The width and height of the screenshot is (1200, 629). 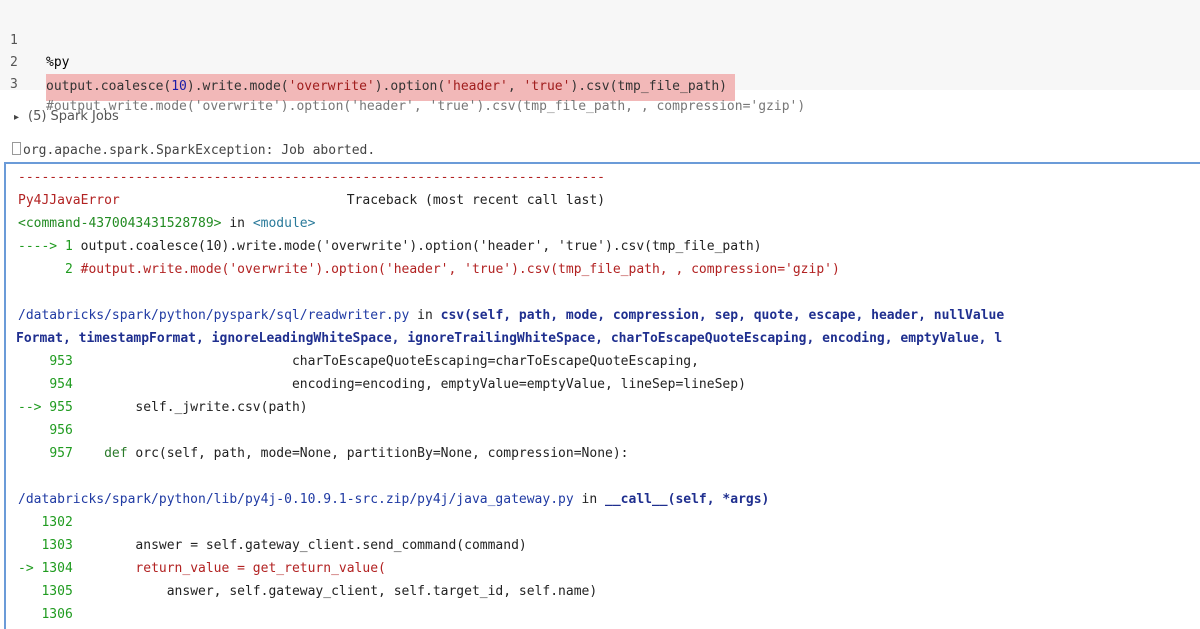 What do you see at coordinates (58, 62) in the screenshot?
I see `code-text: %py` at bounding box center [58, 62].